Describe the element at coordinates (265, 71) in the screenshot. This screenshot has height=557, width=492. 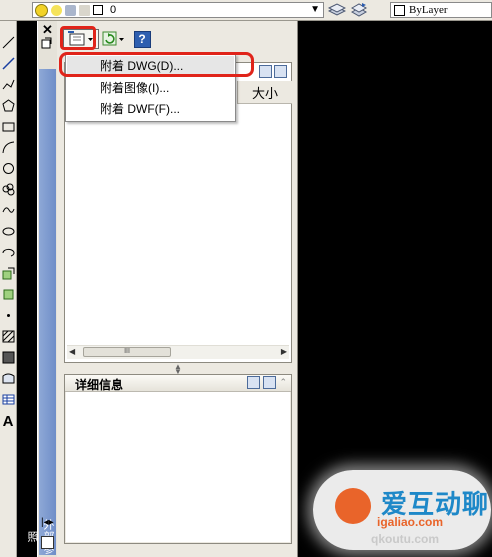
I see `list-view-icon` at that location.